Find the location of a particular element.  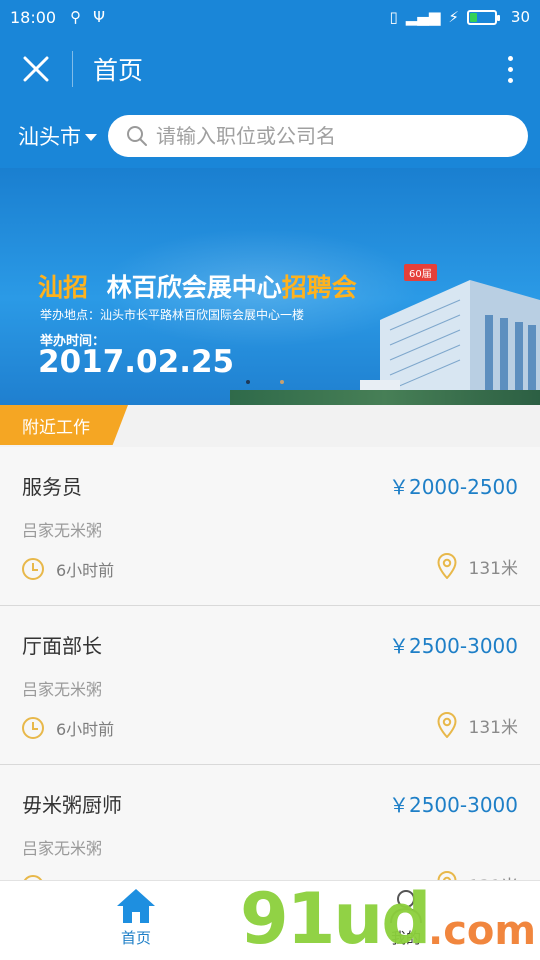

banner-date: 2017.02.25 is located at coordinates (136, 362).